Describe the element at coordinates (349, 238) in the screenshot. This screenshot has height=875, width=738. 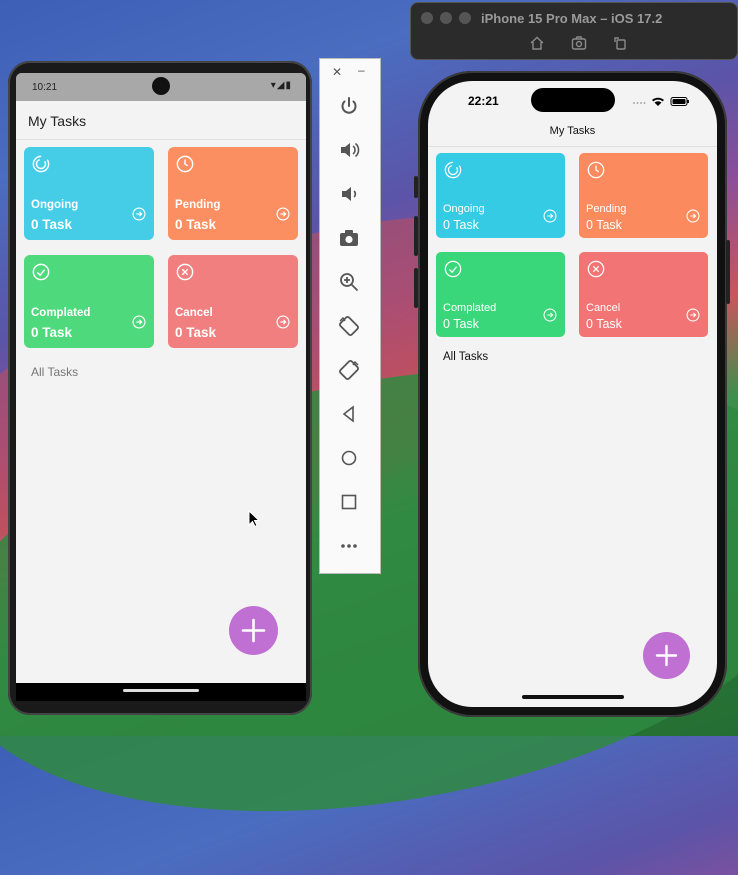
I see `camera-icon` at that location.